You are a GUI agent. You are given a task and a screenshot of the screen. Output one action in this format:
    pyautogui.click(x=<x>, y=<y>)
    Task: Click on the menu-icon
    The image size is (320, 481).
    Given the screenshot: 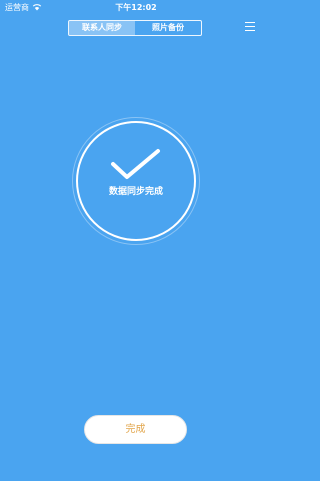 What is the action you would take?
    pyautogui.click(x=250, y=27)
    